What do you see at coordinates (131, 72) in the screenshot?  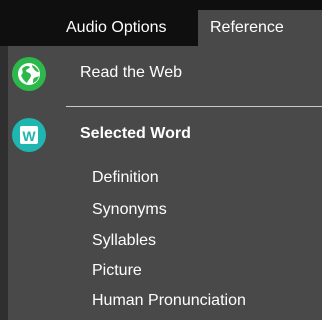 I see `menu-item-label: Read the Web` at bounding box center [131, 72].